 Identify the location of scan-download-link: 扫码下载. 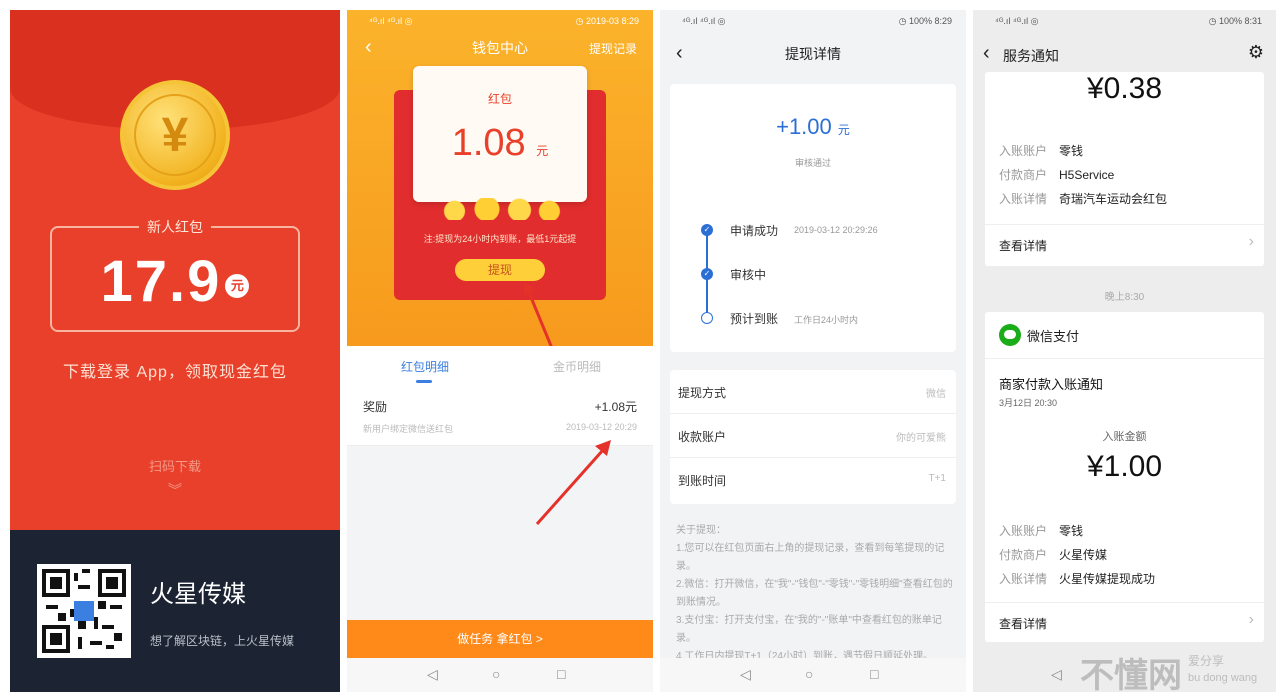
(175, 465).